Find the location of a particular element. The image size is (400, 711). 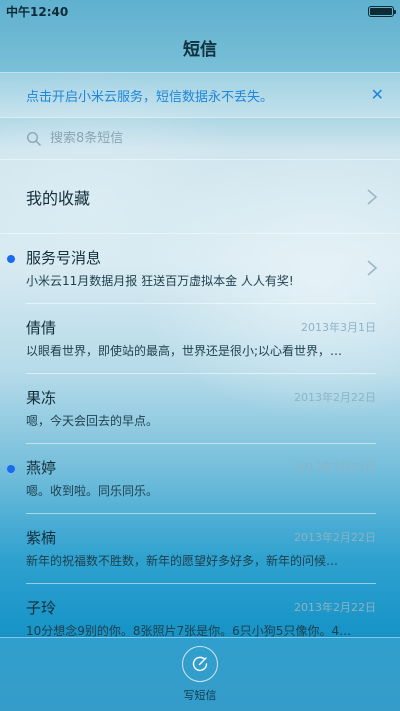

compose-button is located at coordinates (200, 664).